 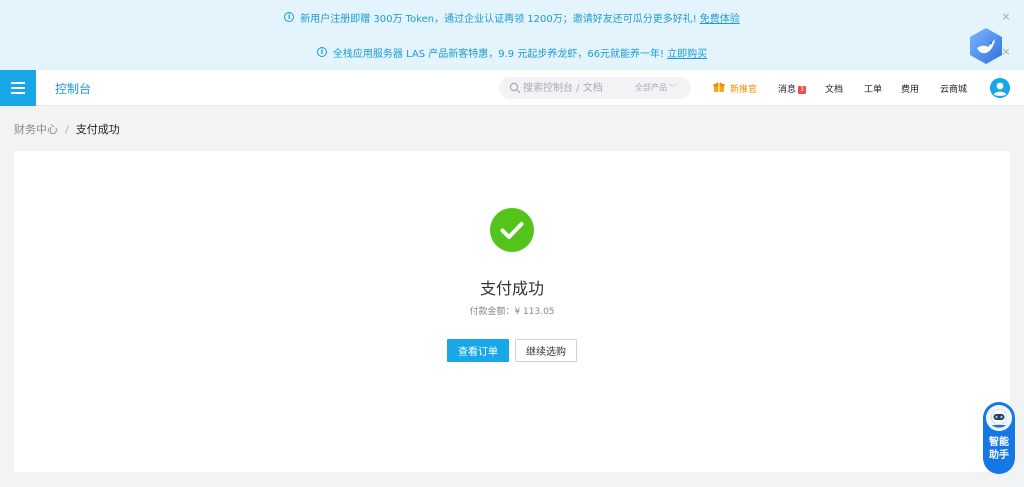 I want to click on breadcrumb-current: 支付成功, so click(x=97, y=129).